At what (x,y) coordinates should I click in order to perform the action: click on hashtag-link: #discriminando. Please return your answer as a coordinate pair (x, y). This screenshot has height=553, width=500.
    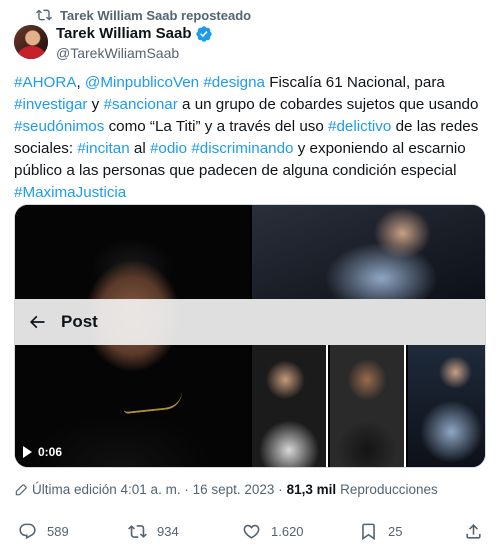
    Looking at the image, I should click on (242, 148).